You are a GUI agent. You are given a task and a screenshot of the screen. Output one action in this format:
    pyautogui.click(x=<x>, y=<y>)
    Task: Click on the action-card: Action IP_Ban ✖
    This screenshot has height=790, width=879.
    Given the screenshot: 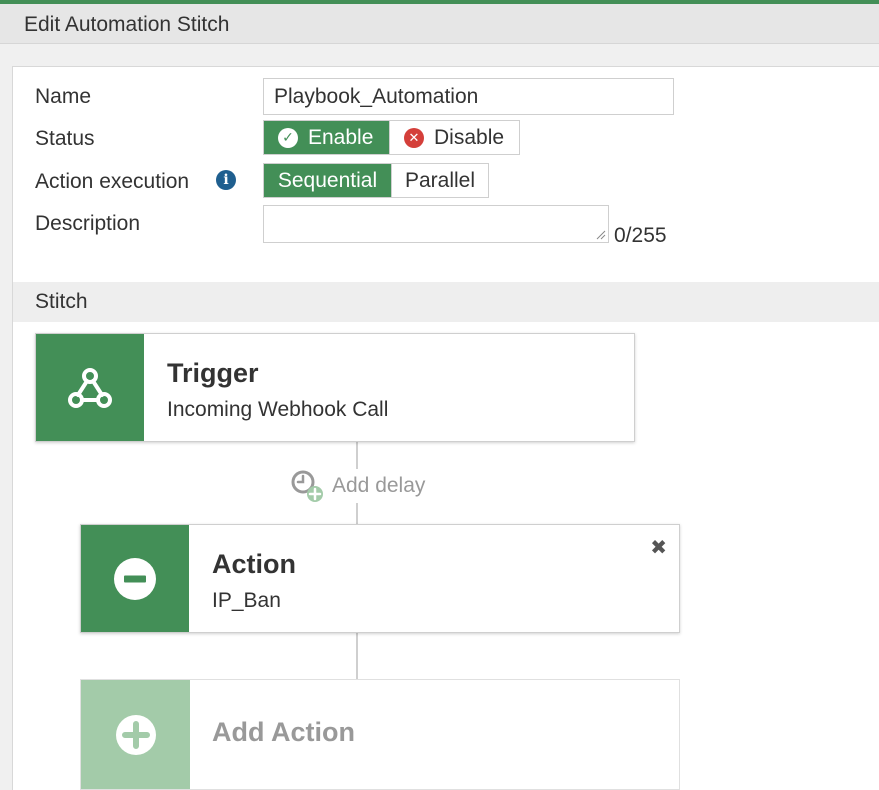 What is the action you would take?
    pyautogui.click(x=380, y=578)
    